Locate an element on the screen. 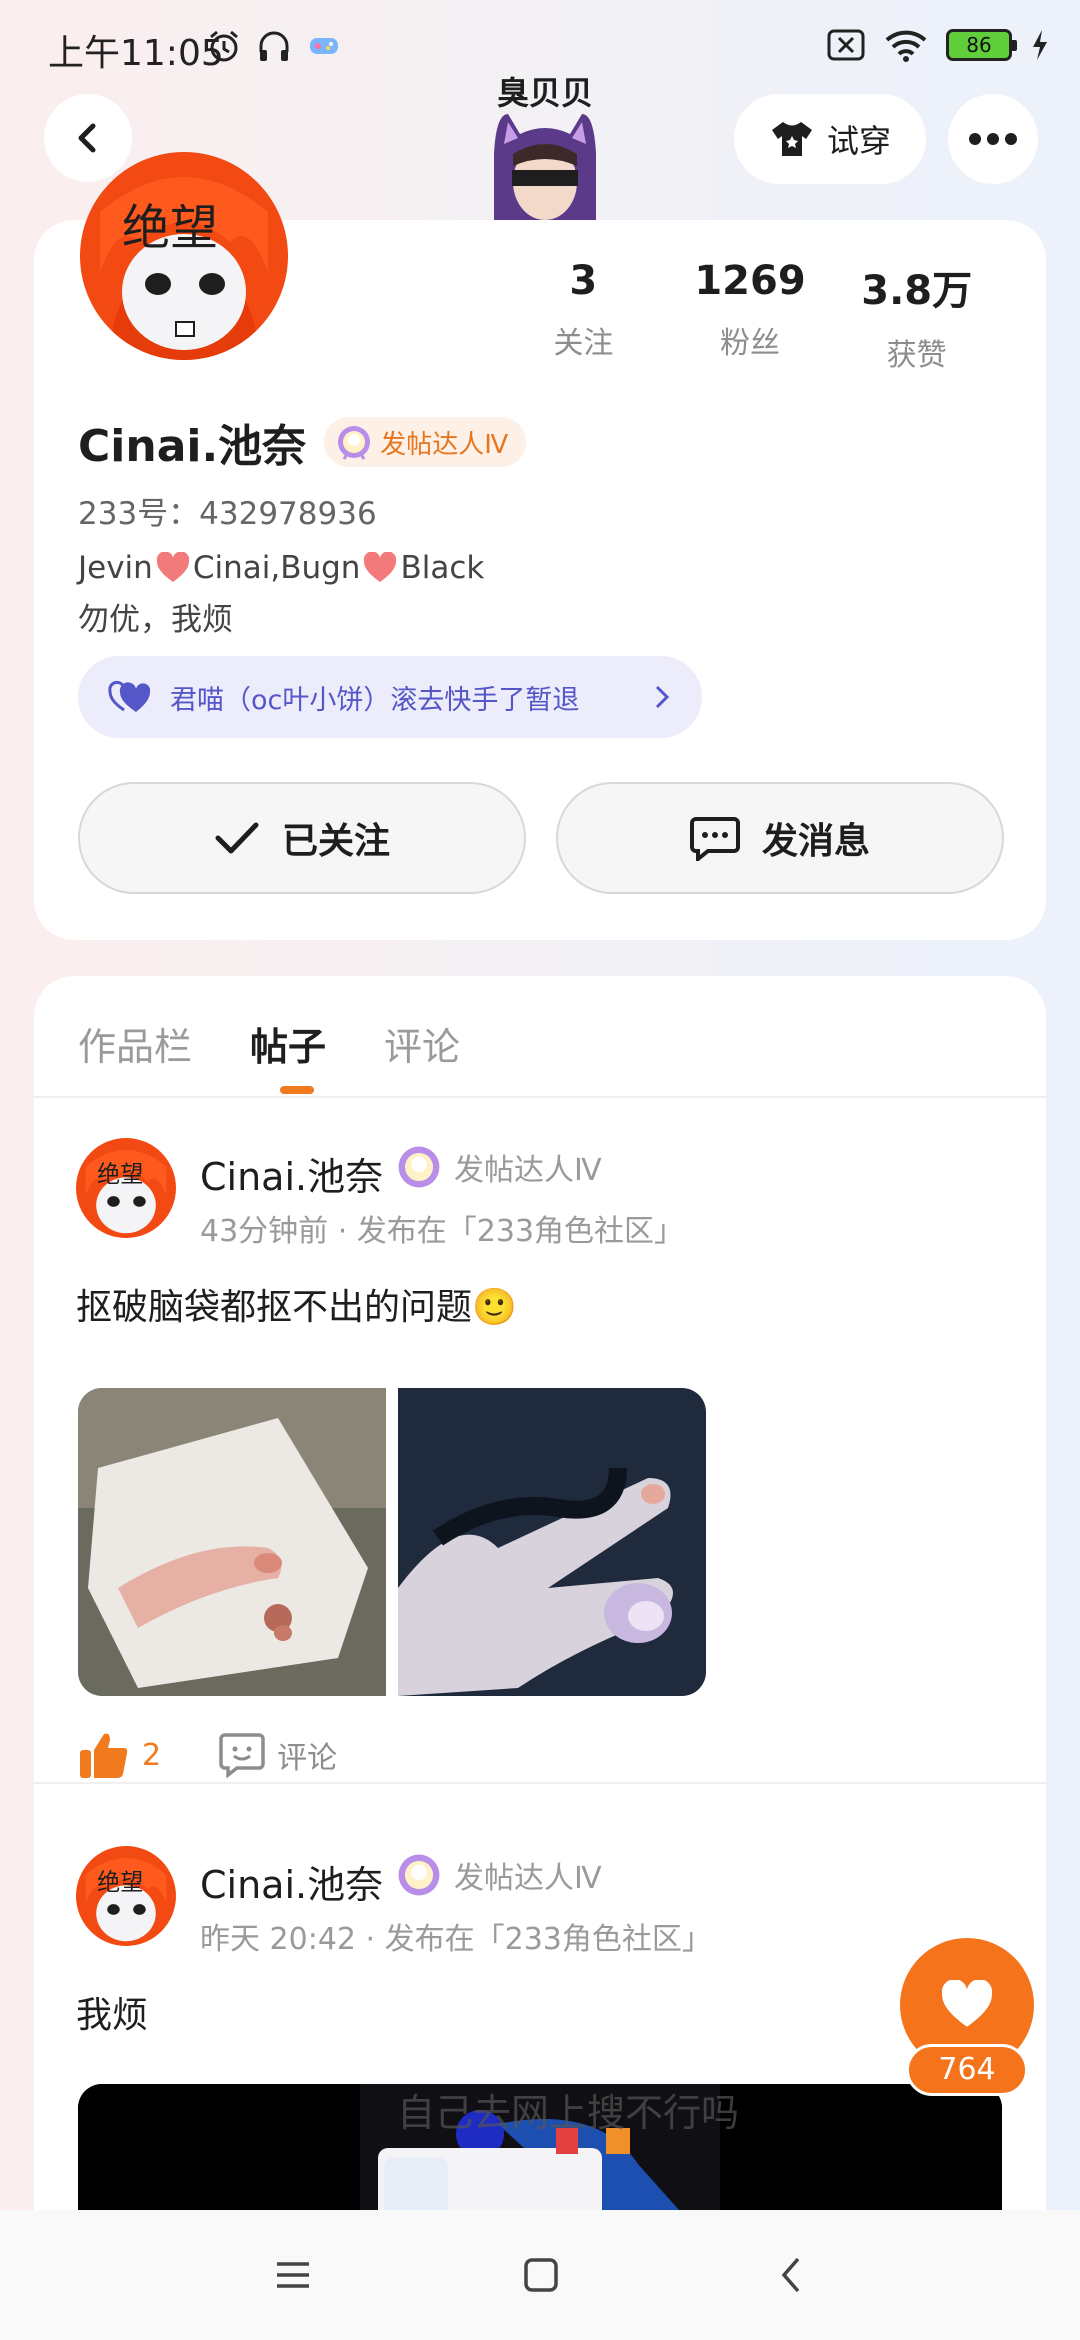 The image size is (1080, 2340). bio-part-b: Cinai,Bugn is located at coordinates (276, 568).